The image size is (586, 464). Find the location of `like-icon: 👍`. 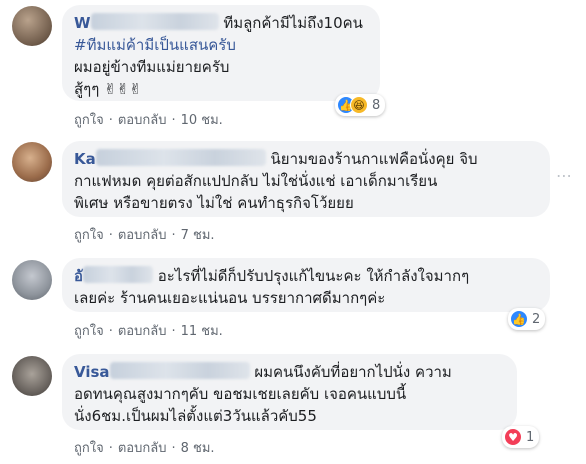

like-icon: 👍 is located at coordinates (519, 319).